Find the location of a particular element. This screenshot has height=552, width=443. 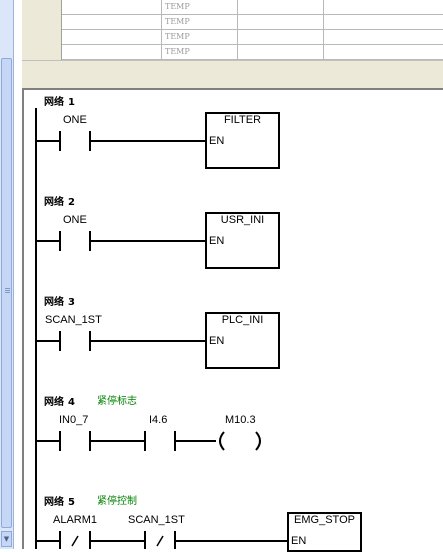

network-number: 5 is located at coordinates (71, 502).